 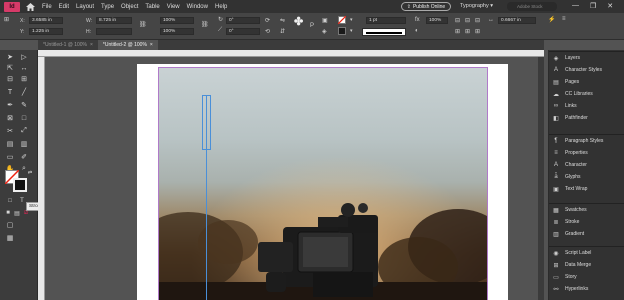 What do you see at coordinates (564, 19) in the screenshot?
I see `panel-menu-icon: ≡` at bounding box center [564, 19].